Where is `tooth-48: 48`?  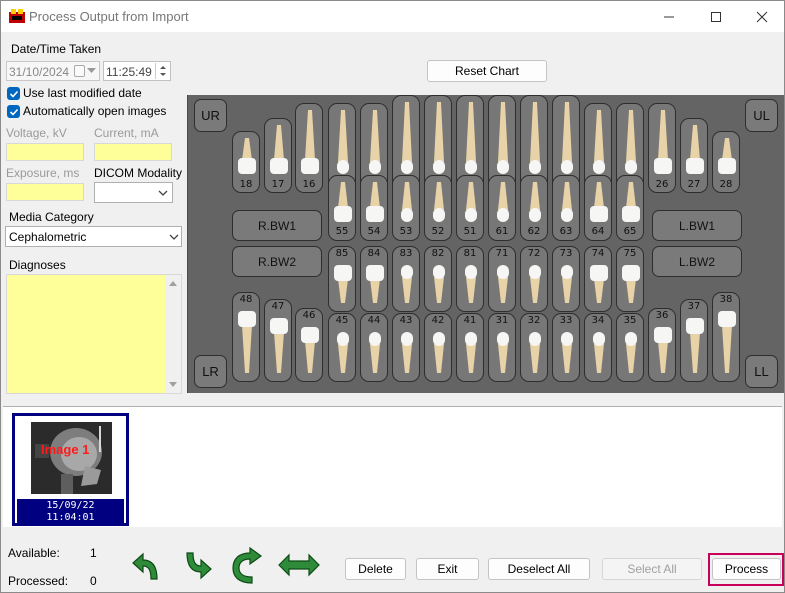
tooth-48: 48 is located at coordinates (246, 337).